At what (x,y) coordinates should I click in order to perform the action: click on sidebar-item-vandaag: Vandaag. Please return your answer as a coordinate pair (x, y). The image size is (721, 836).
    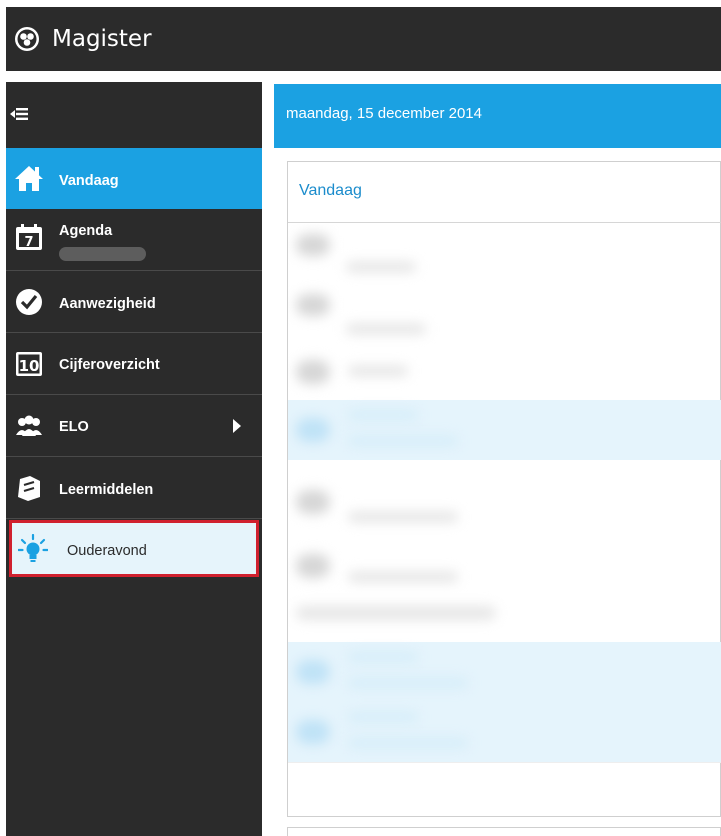
    Looking at the image, I should click on (134, 178).